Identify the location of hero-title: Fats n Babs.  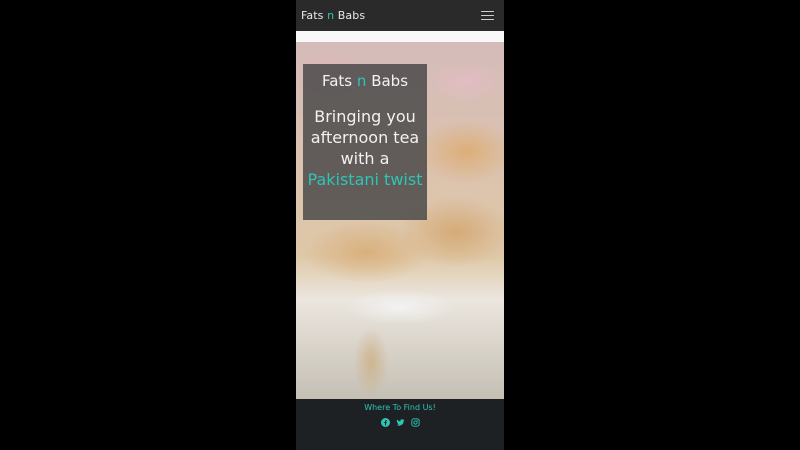
(365, 81).